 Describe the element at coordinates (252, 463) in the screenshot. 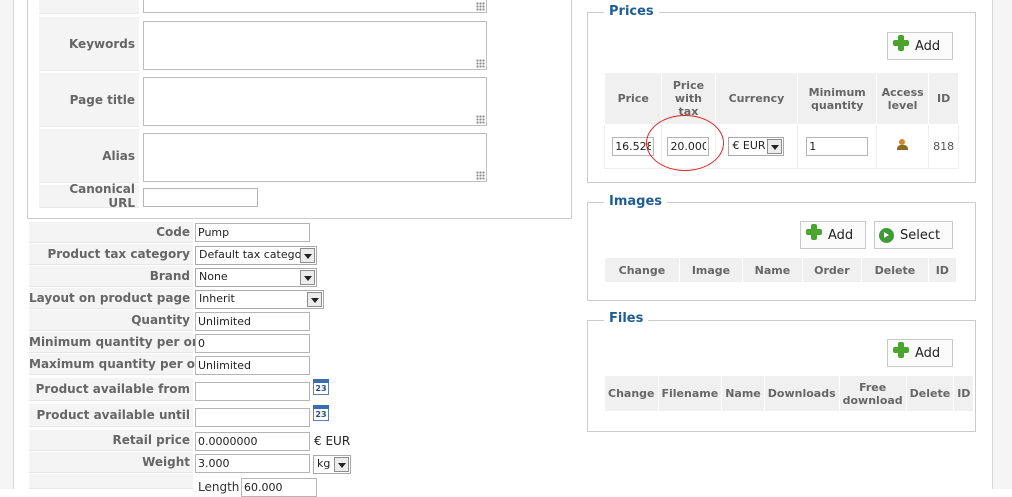

I see `weight-input` at that location.